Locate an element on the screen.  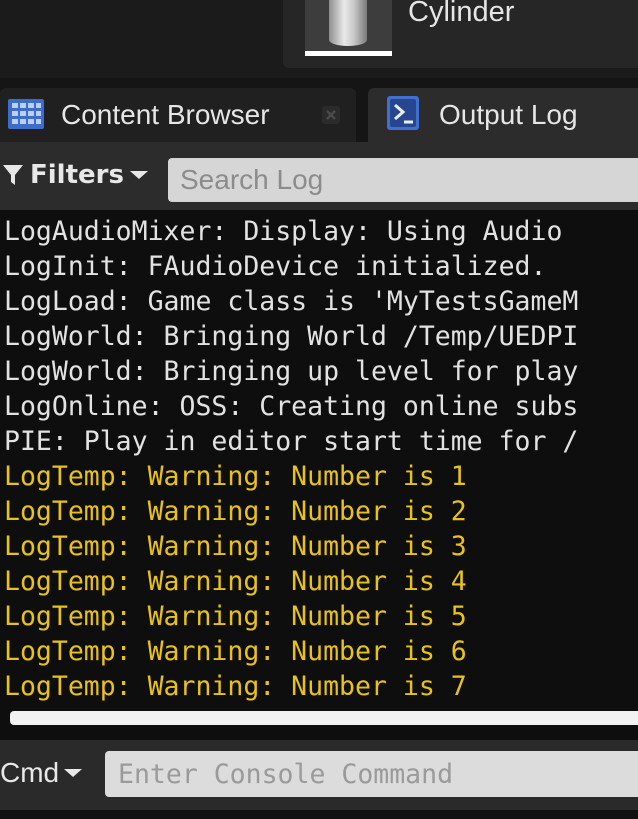
log-line: LogAudioMixer: Display: Using Audio is located at coordinates (283, 231).